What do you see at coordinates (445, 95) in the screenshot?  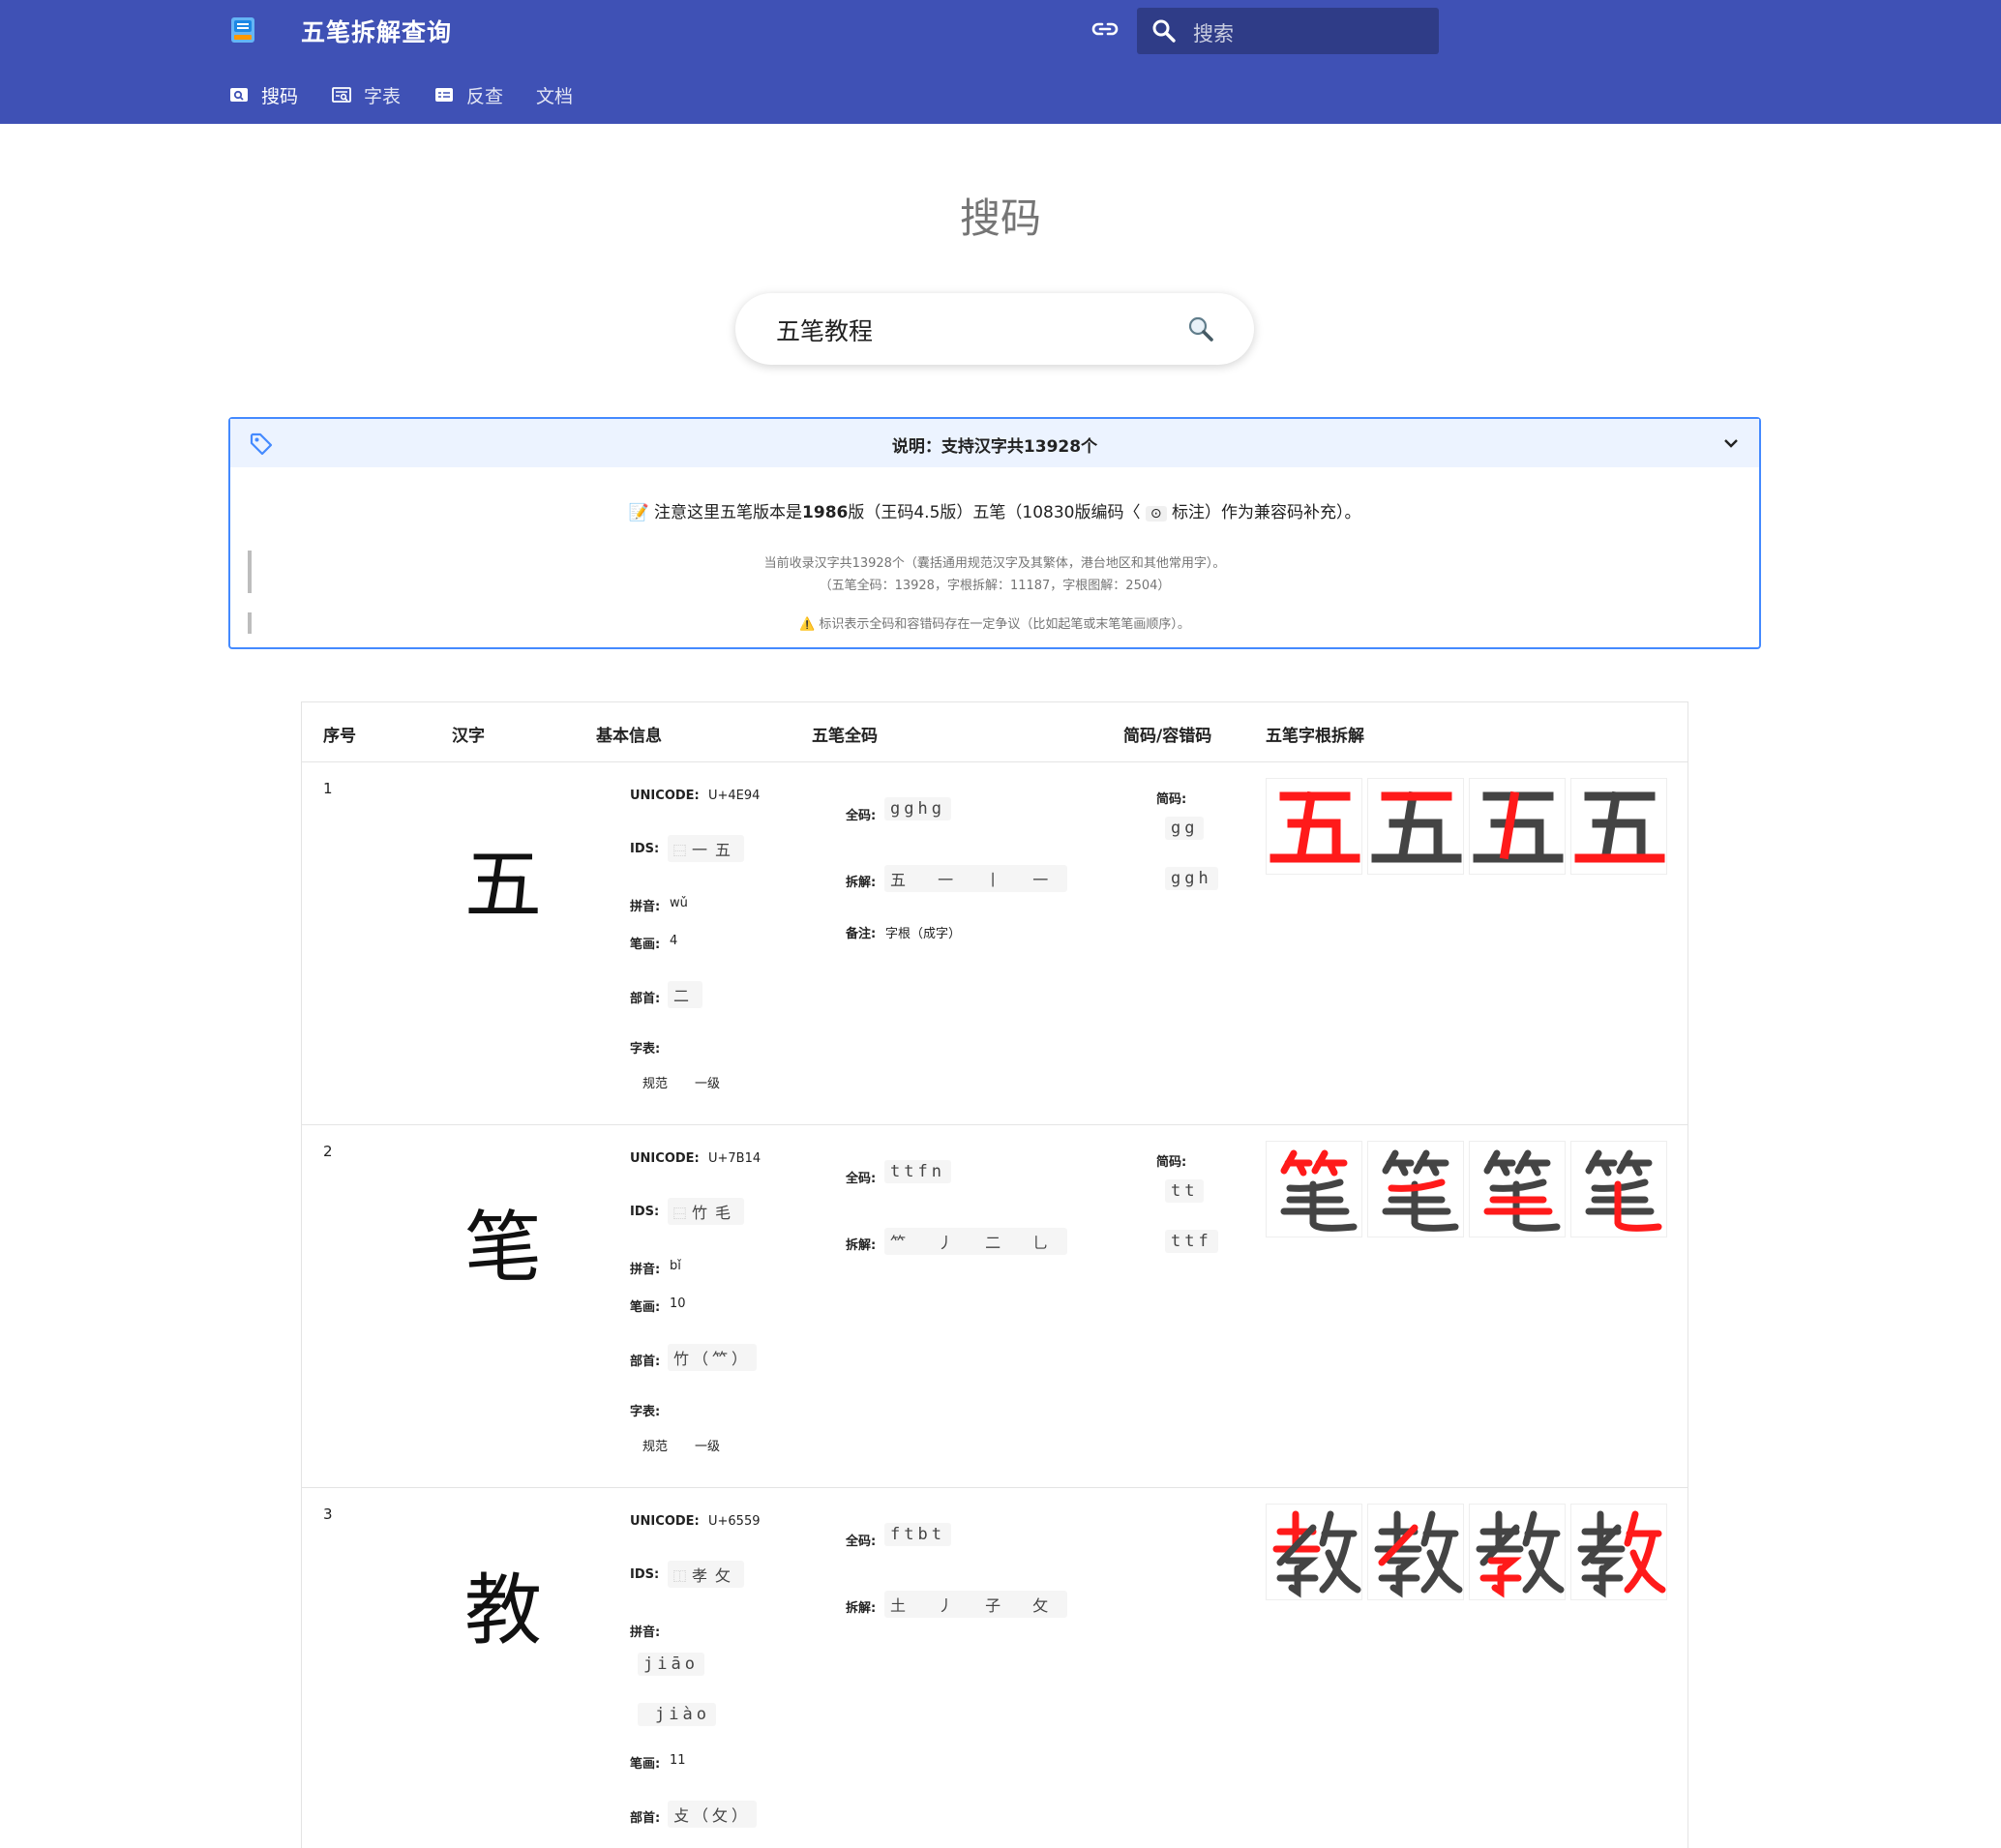 I see `card-list-icon` at bounding box center [445, 95].